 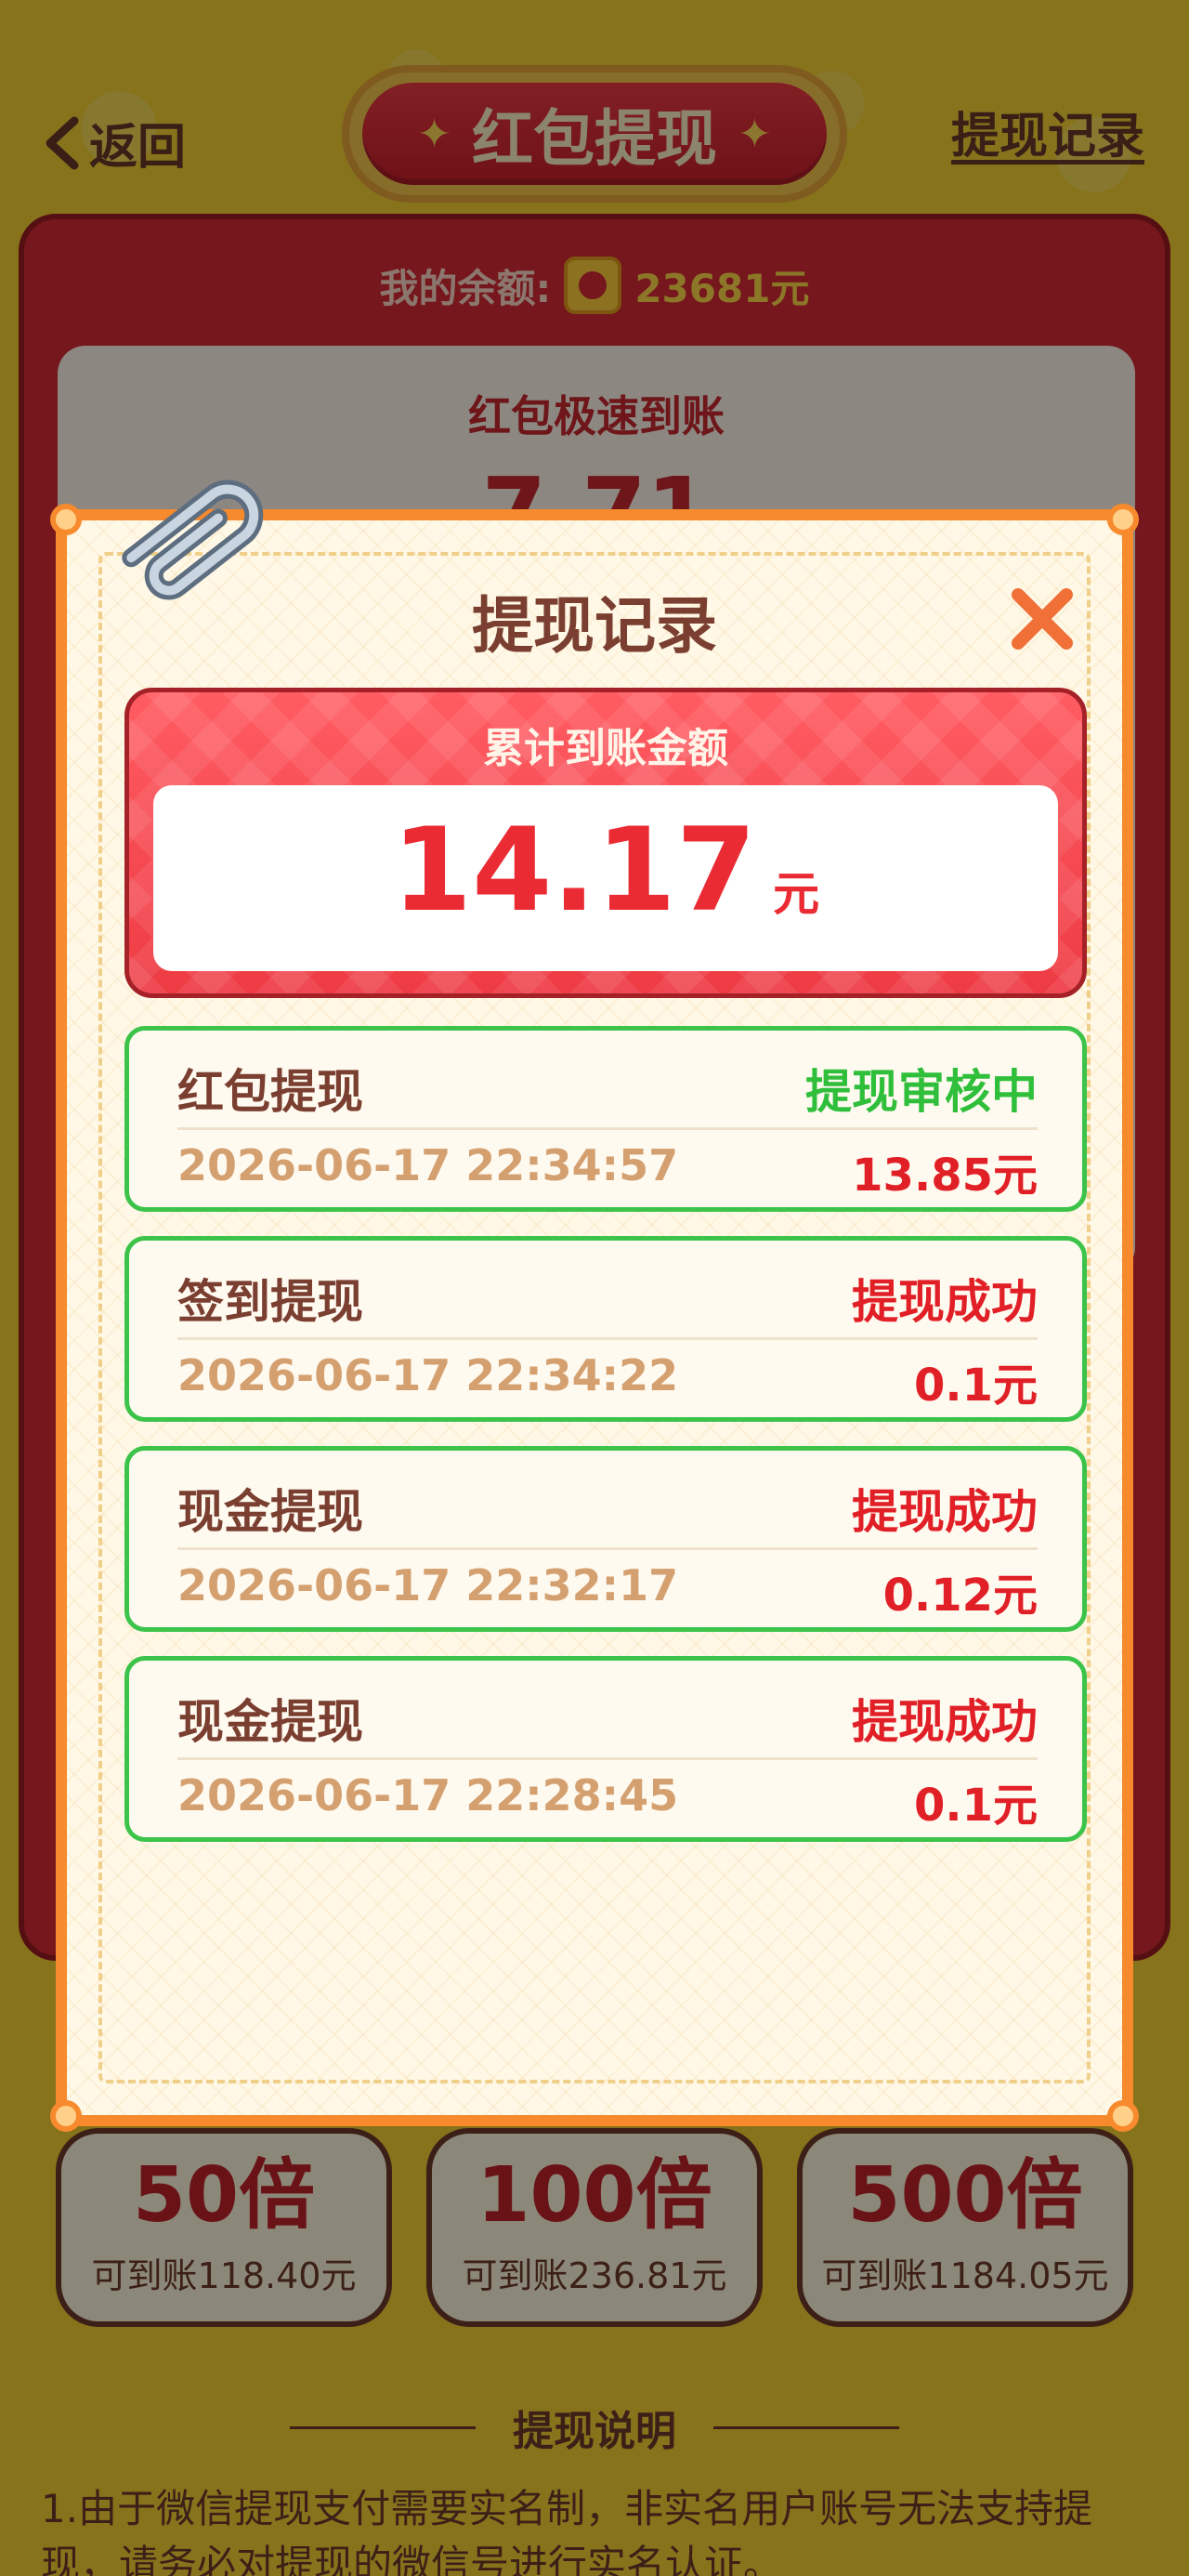 What do you see at coordinates (960, 1596) in the screenshot?
I see `record-amount: 0.12元` at bounding box center [960, 1596].